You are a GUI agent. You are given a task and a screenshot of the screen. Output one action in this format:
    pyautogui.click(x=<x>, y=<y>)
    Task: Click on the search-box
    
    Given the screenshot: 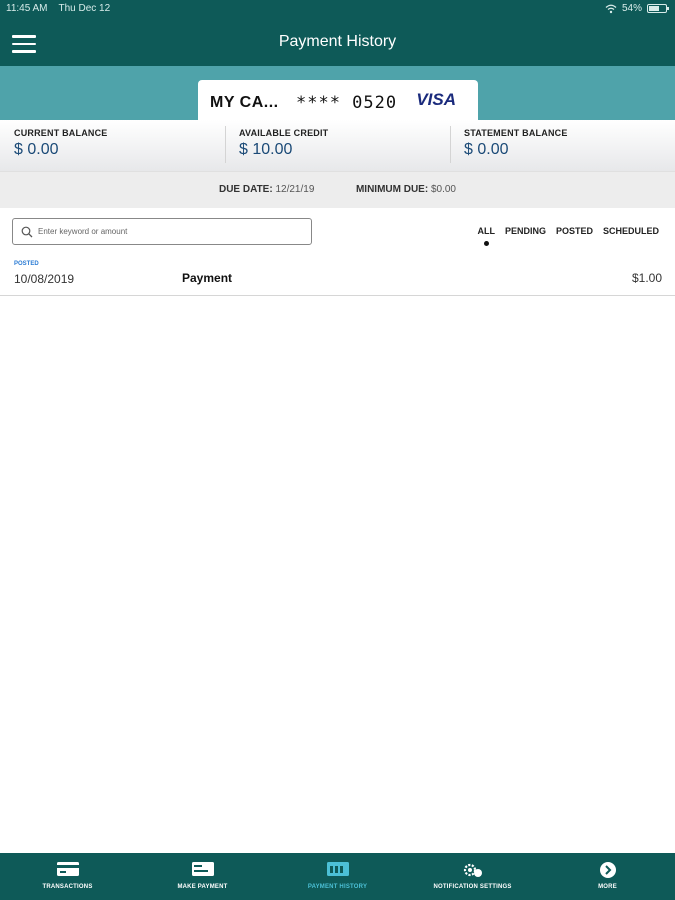 What is the action you would take?
    pyautogui.click(x=162, y=231)
    